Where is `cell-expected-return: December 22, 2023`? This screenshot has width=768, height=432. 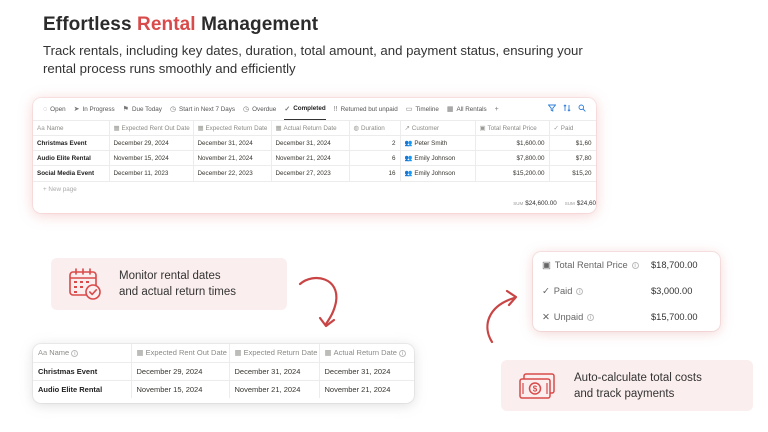 cell-expected-return: December 22, 2023 is located at coordinates (232, 173).